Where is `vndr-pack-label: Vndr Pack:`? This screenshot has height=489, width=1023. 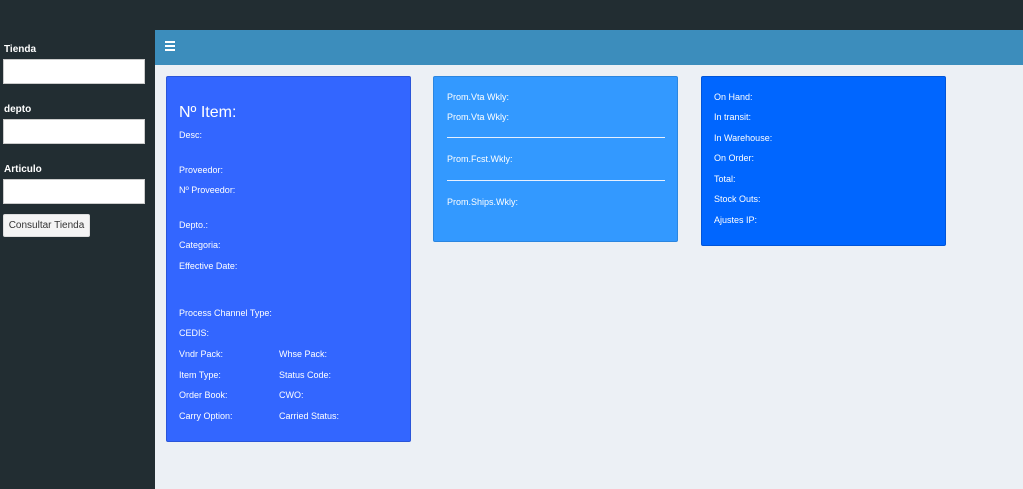
vndr-pack-label: Vndr Pack: is located at coordinates (201, 354).